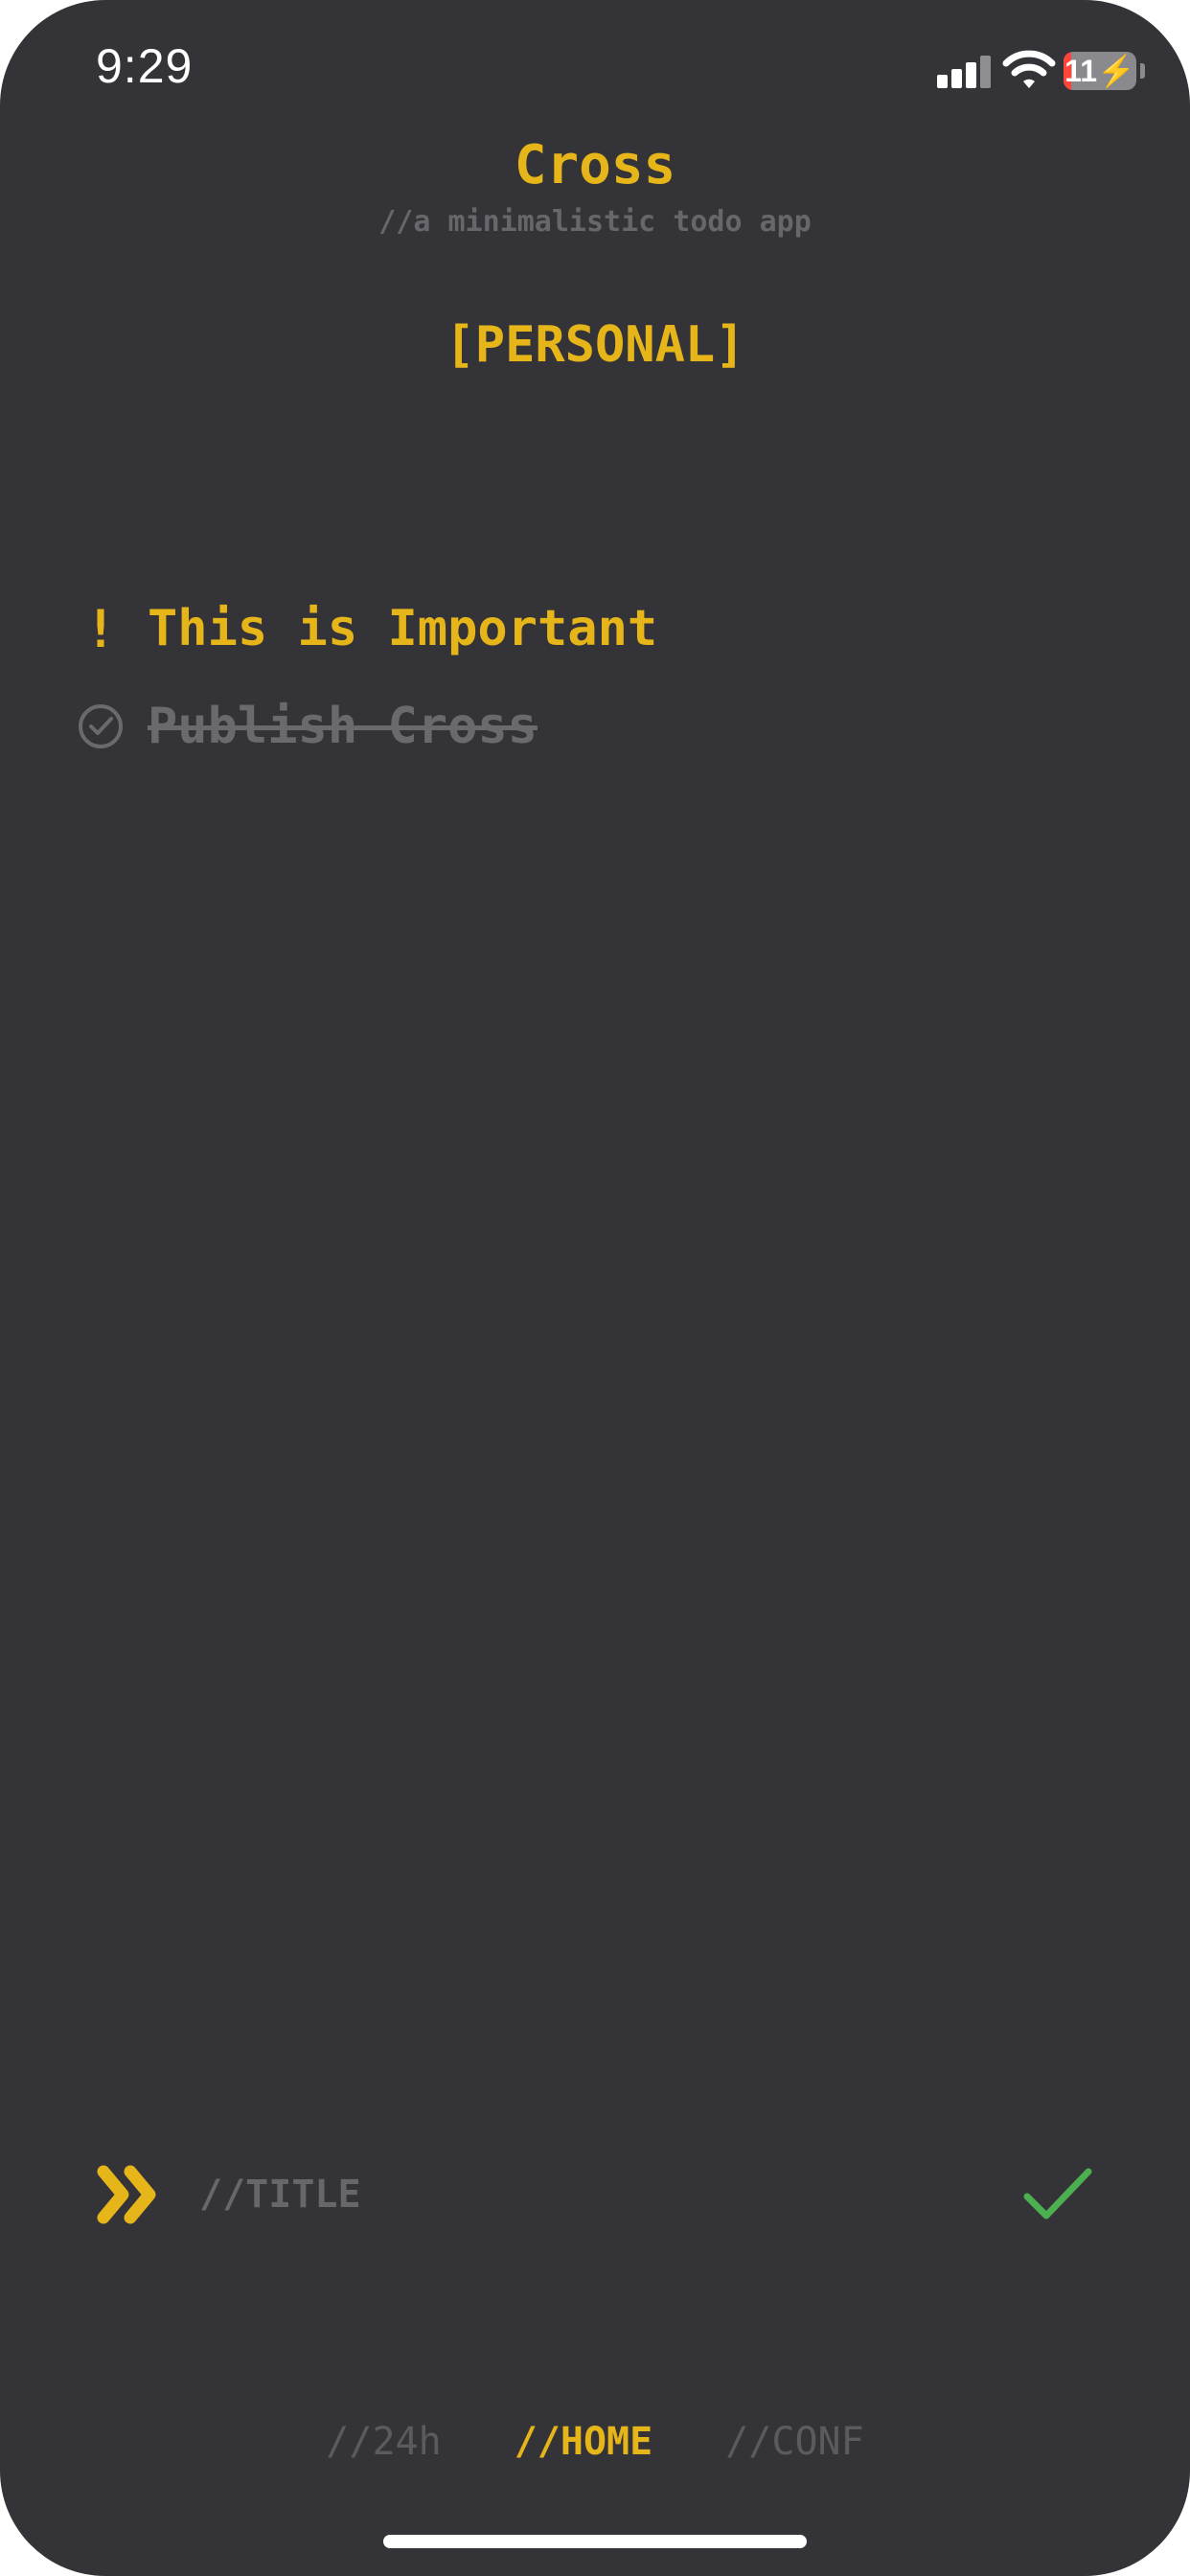 Image resolution: width=1190 pixels, height=2576 pixels. Describe the element at coordinates (595, 345) in the screenshot. I see `list-name: [PERSONAL]` at that location.